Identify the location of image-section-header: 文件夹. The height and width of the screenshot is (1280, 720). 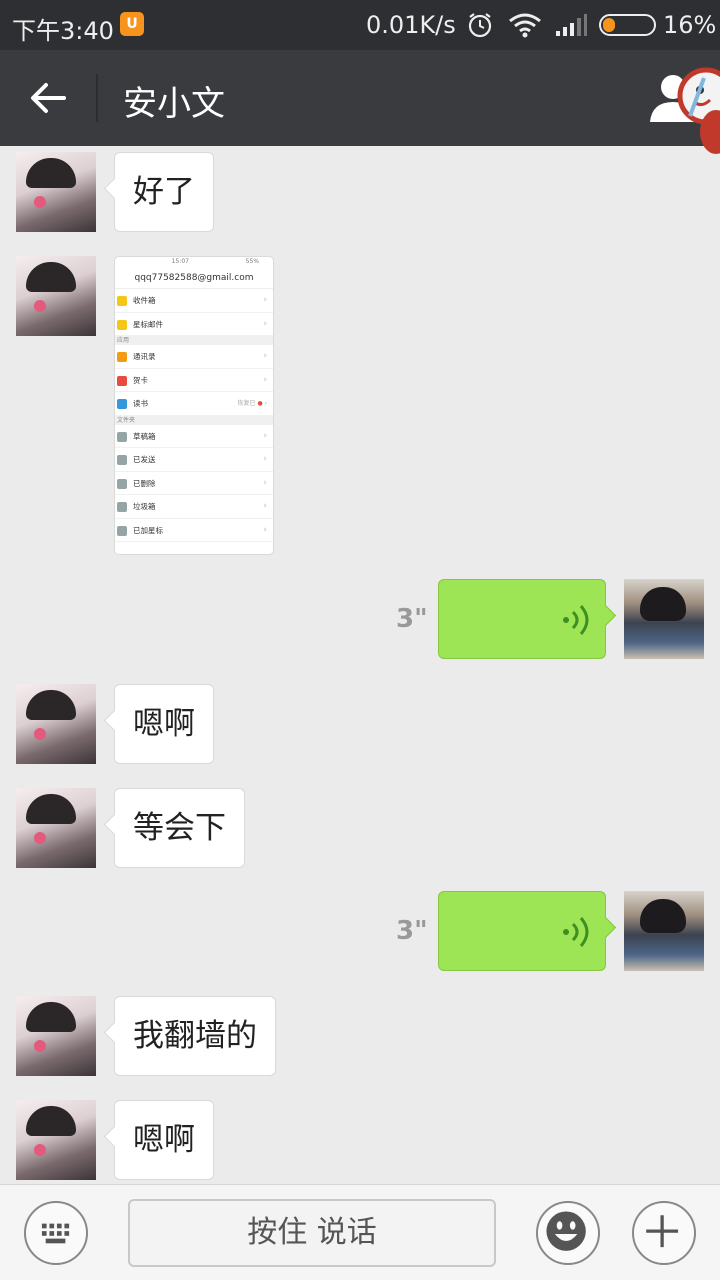
(194, 420).